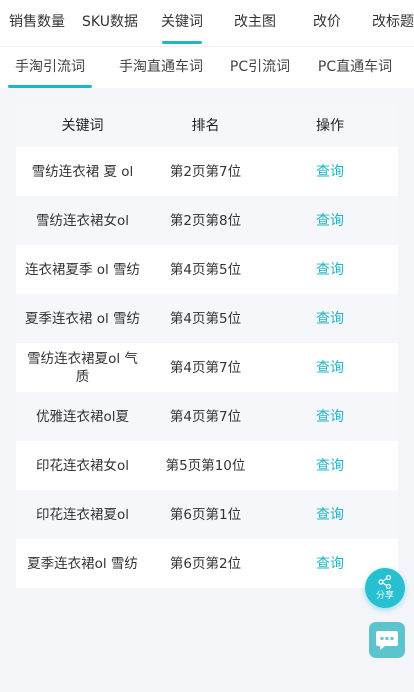 This screenshot has height=692, width=414. I want to click on subtab-label: PC直通车词, so click(355, 67).